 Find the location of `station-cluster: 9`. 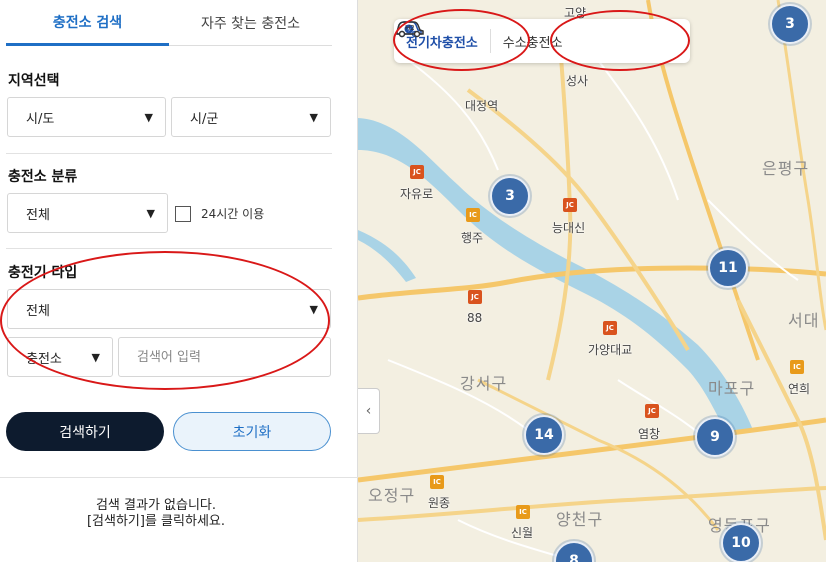

station-cluster: 9 is located at coordinates (715, 437).